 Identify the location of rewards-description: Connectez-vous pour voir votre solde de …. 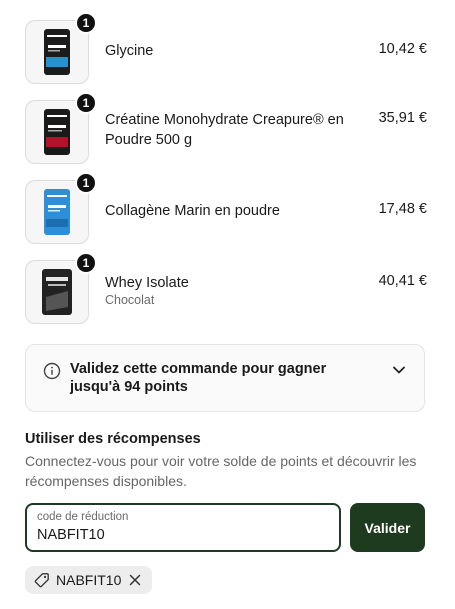
(221, 471).